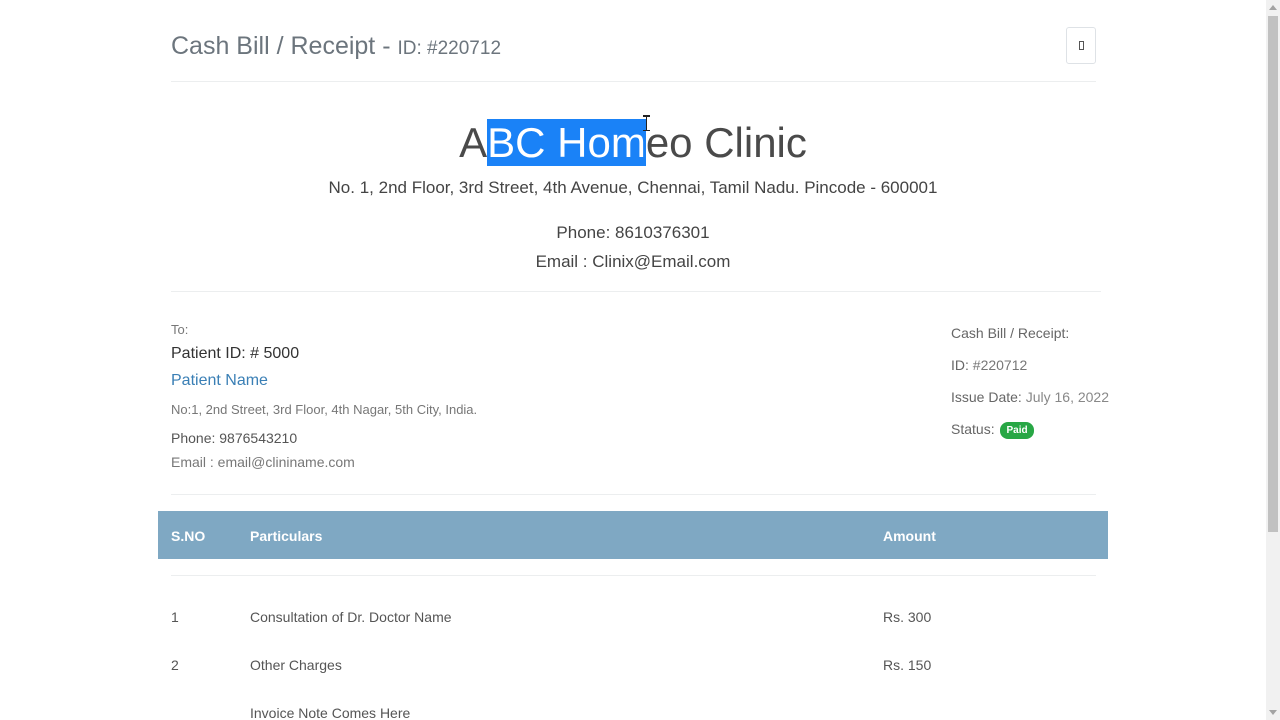  Describe the element at coordinates (175, 617) in the screenshot. I see `row-sno: 1` at that location.